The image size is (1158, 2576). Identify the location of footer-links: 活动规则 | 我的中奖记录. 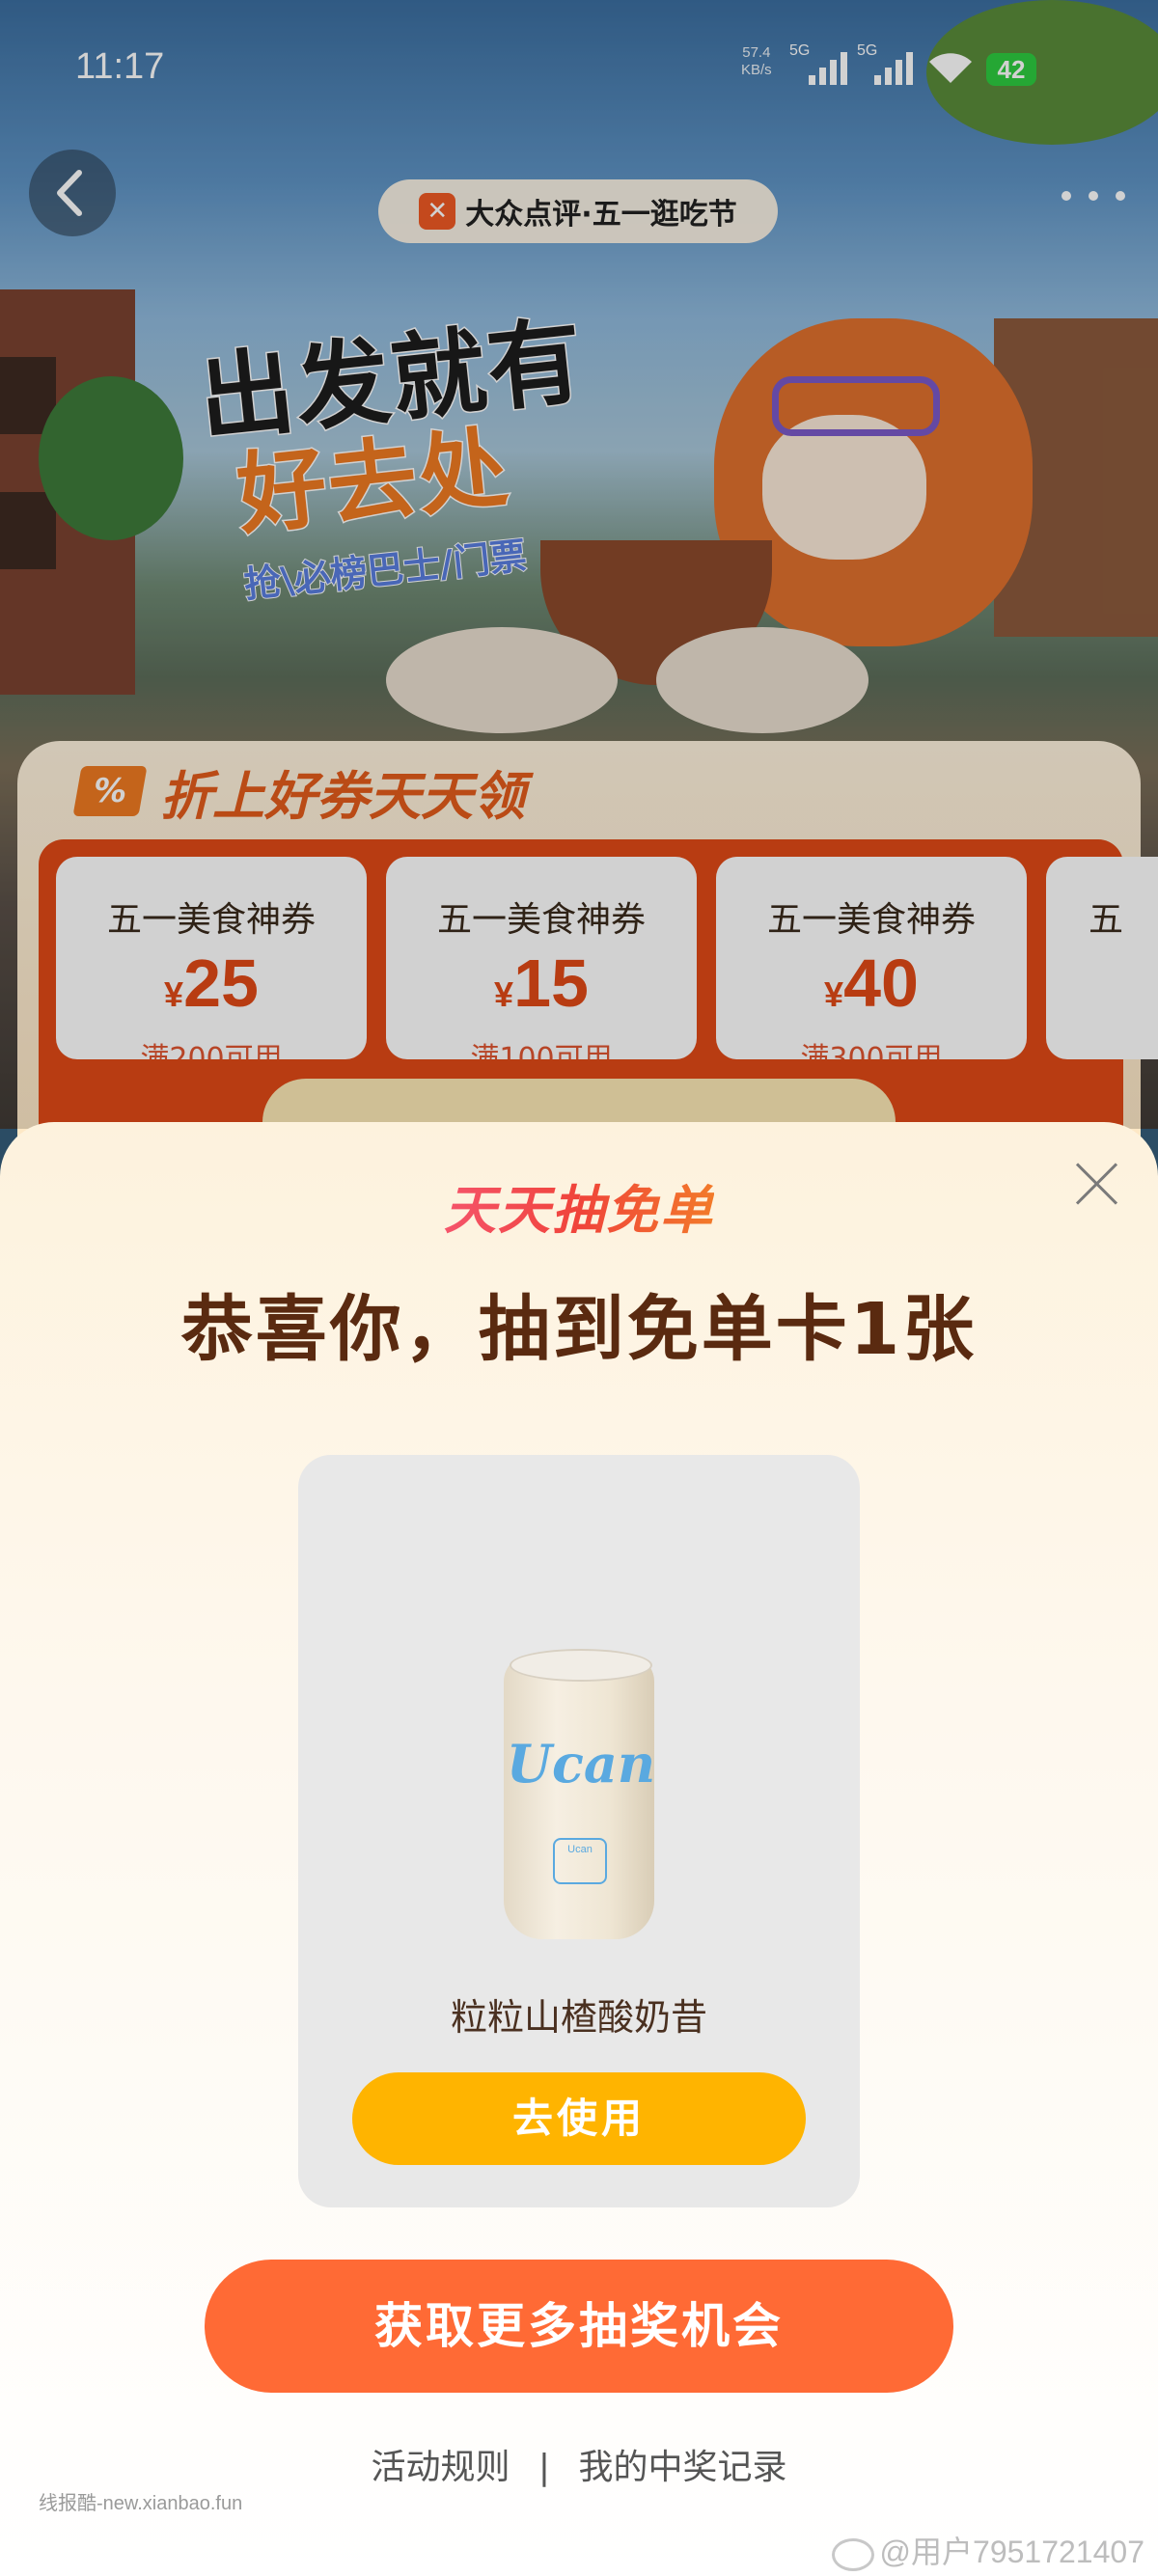
(579, 2464).